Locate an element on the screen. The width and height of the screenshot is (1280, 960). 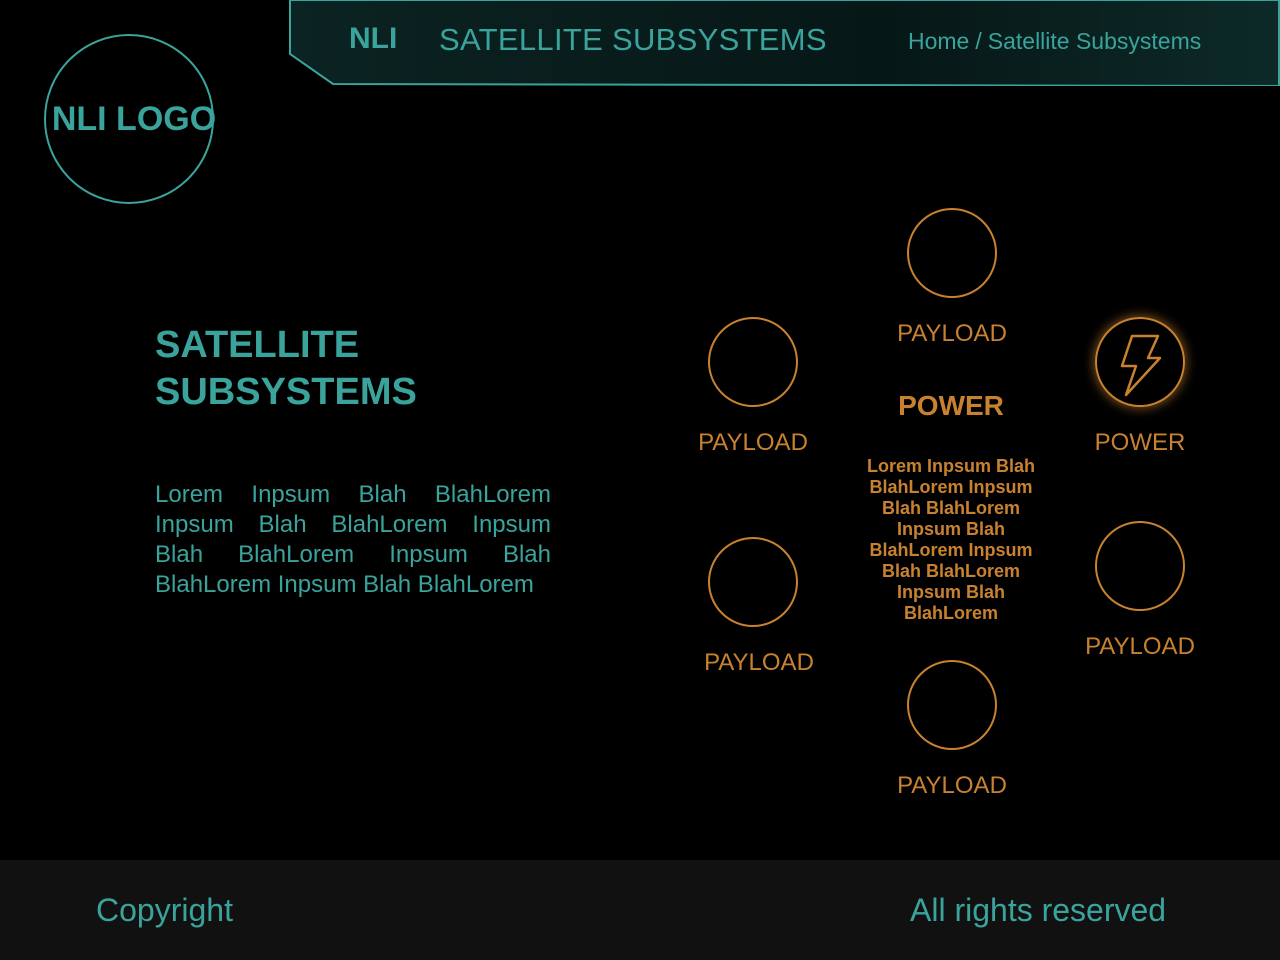
subsystem-node-bottom-payload: PAYLOAD is located at coordinates (952, 730).